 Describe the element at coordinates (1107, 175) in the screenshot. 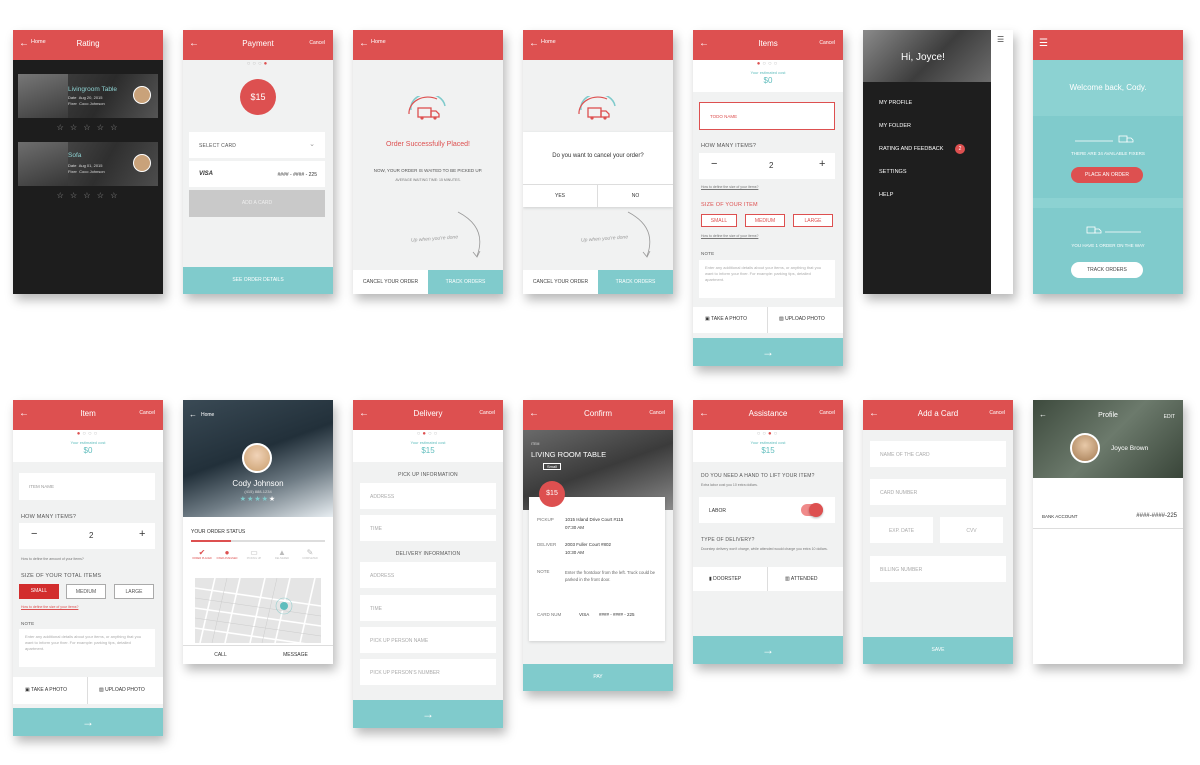

I see `place-order-button: PLACE AN ORDER` at that location.